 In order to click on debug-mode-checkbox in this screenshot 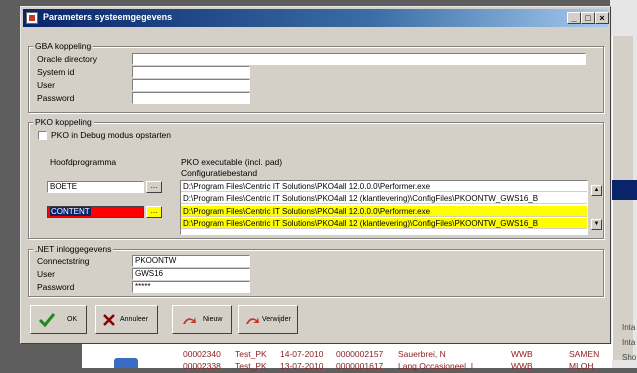, I will do `click(42, 135)`.